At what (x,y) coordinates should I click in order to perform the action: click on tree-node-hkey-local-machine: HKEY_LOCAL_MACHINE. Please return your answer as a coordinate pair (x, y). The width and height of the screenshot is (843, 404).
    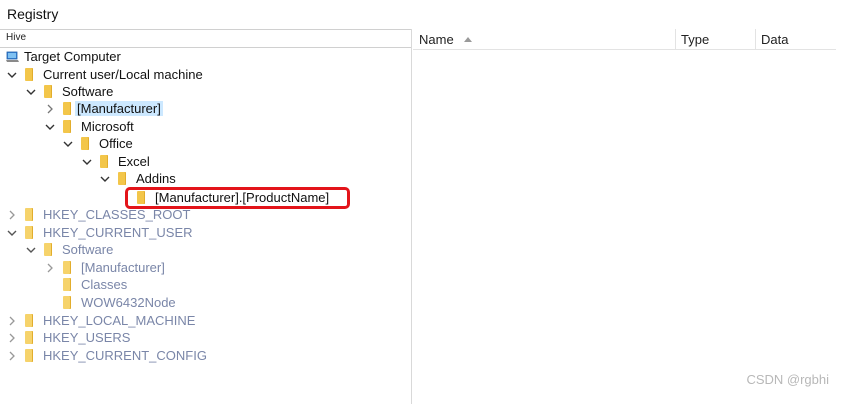
    Looking at the image, I should click on (100, 320).